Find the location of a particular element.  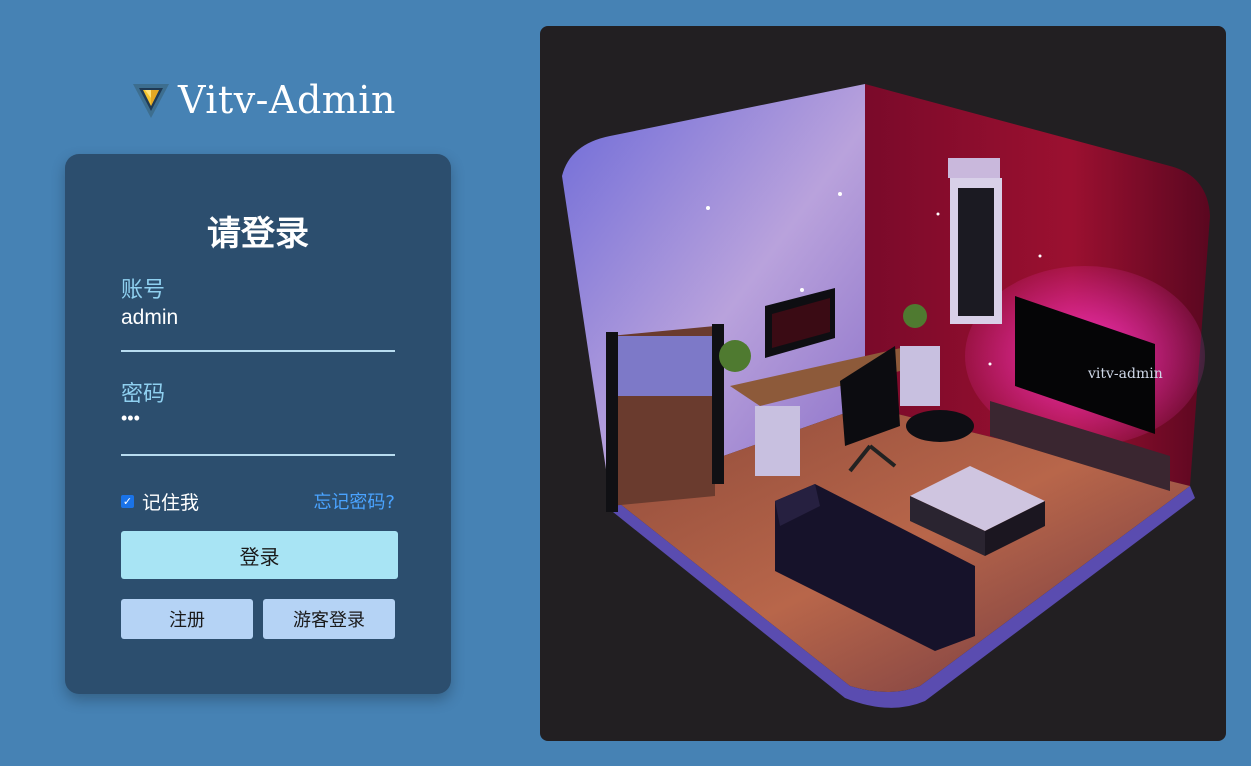

brand-header: Vitv-Admin is located at coordinates (264, 100).